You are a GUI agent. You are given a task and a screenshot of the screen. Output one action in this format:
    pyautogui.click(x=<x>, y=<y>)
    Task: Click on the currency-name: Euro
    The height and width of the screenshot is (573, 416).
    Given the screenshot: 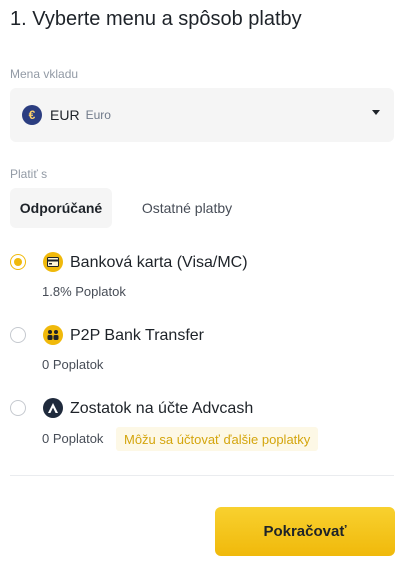 What is the action you would take?
    pyautogui.click(x=98, y=115)
    